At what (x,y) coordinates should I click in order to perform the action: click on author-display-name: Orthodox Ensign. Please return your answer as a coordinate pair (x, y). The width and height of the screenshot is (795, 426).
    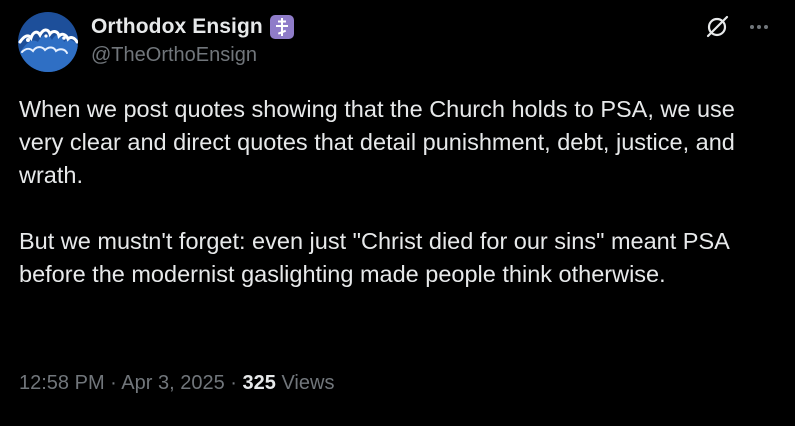
    Looking at the image, I should click on (177, 27).